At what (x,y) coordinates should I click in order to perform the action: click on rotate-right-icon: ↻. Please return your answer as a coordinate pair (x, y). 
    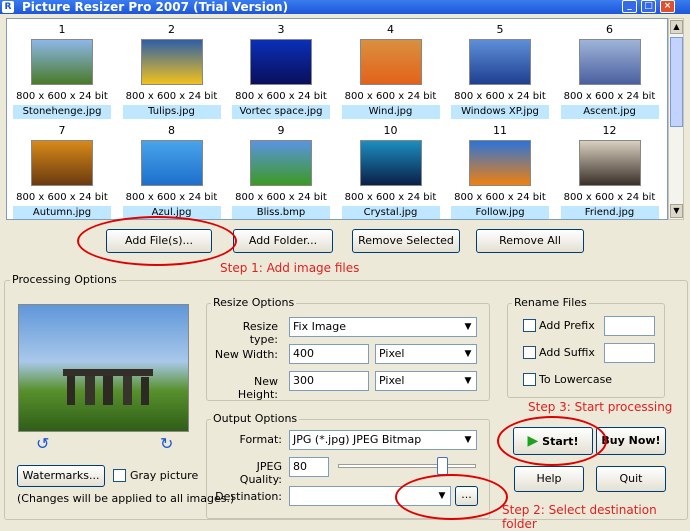
    Looking at the image, I should click on (166, 443).